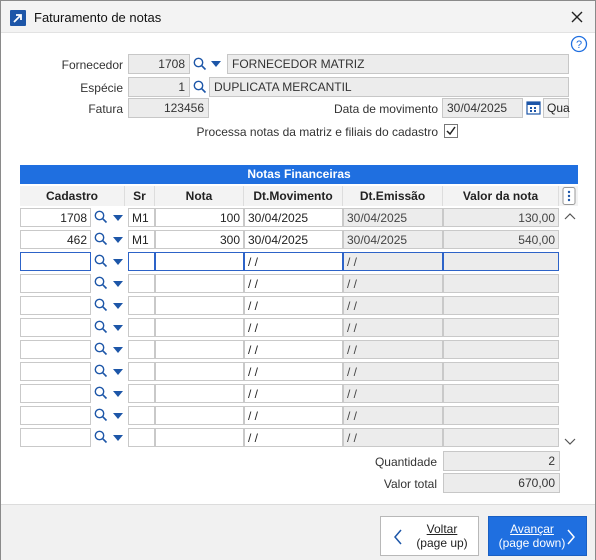  I want to click on data-movimento-field: 30/04/2025, so click(482, 108).